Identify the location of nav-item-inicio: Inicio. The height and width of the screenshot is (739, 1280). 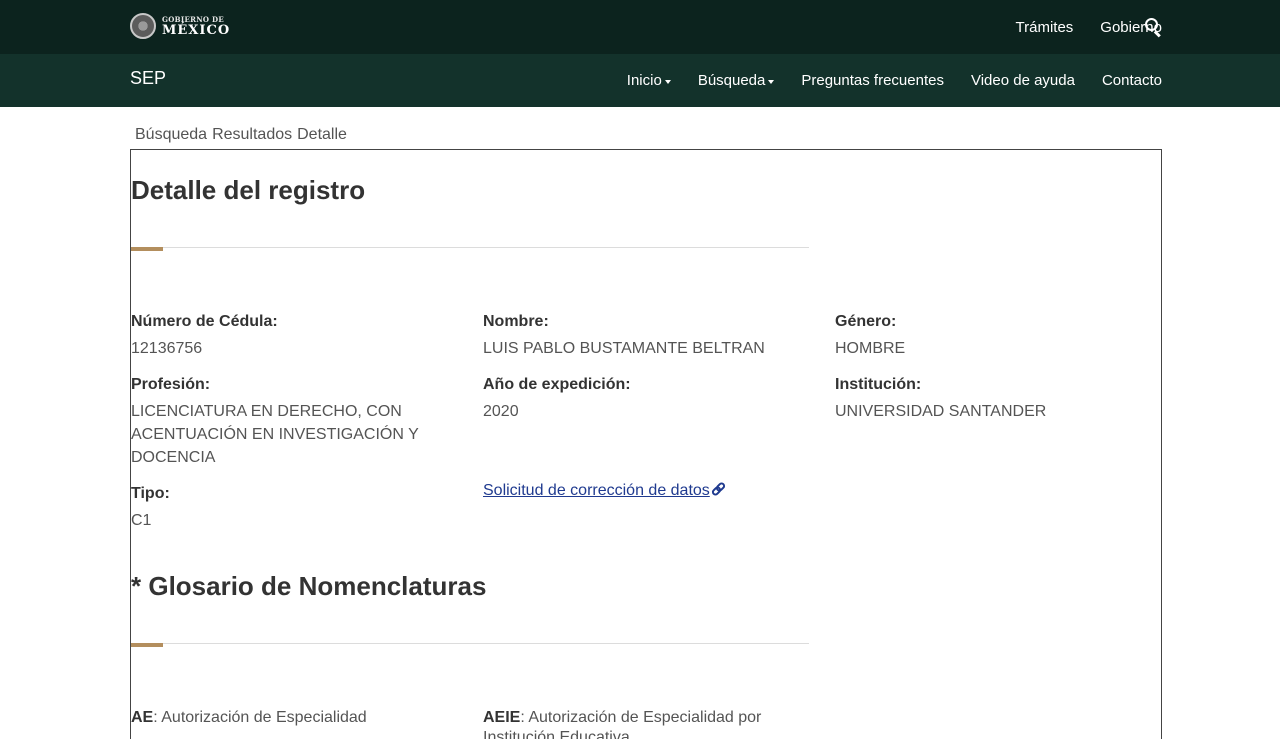
(649, 80).